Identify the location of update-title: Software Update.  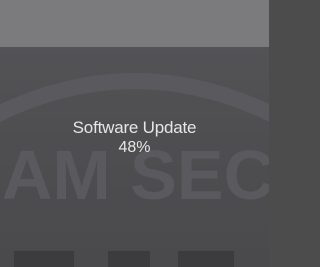
(134, 127).